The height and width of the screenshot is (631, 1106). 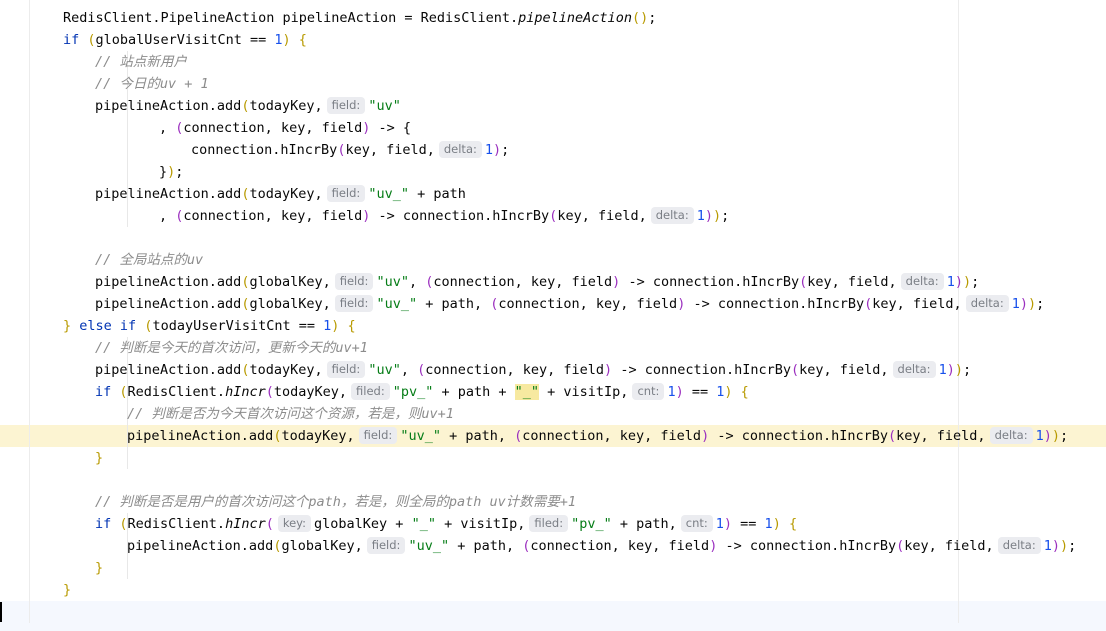 I want to click on code-line: // 今日的uv + 1, so click(x=152, y=84).